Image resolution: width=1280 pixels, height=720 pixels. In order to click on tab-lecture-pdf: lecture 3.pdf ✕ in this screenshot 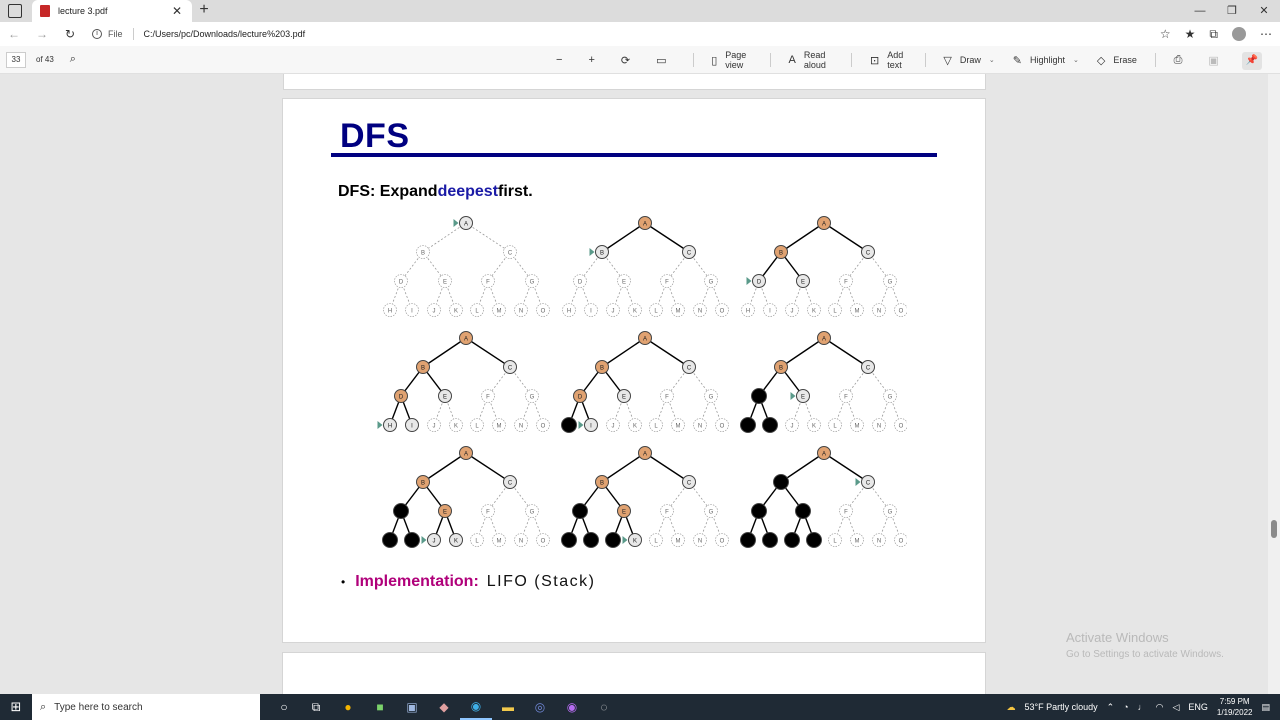, I will do `click(112, 11)`.